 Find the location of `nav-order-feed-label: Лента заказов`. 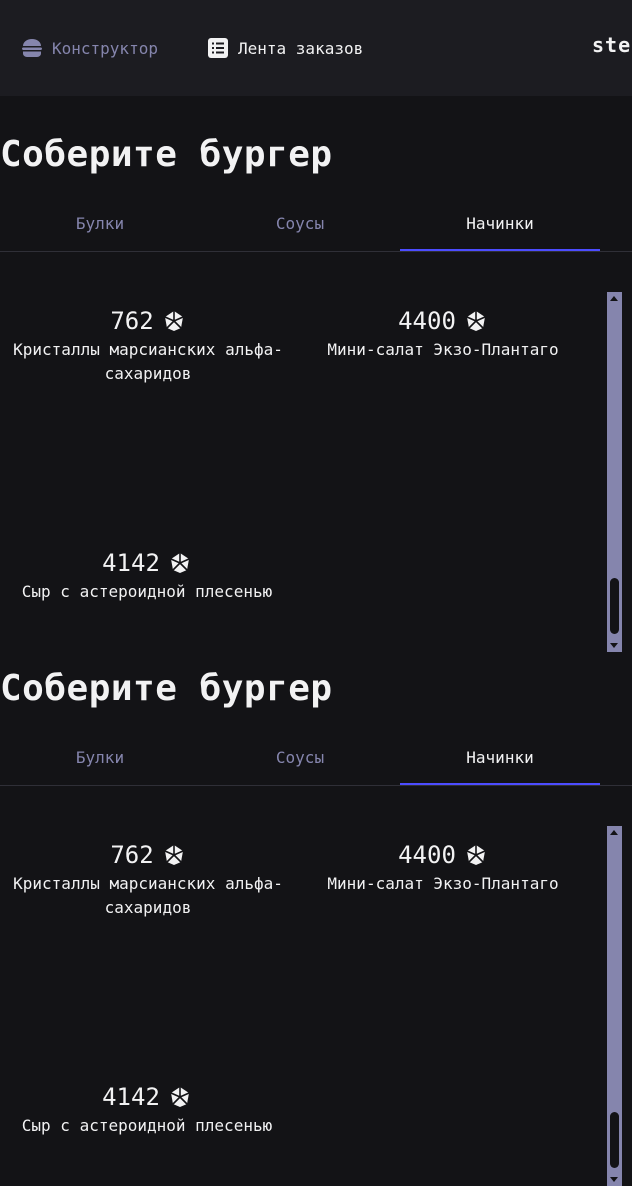

nav-order-feed-label: Лента заказов is located at coordinates (301, 48).